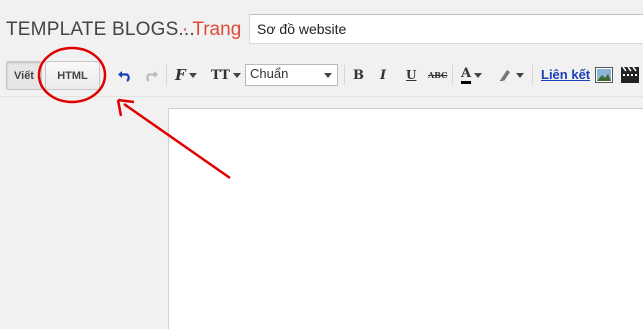  Describe the element at coordinates (220, 75) in the screenshot. I see `font-size-label: TT` at that location.